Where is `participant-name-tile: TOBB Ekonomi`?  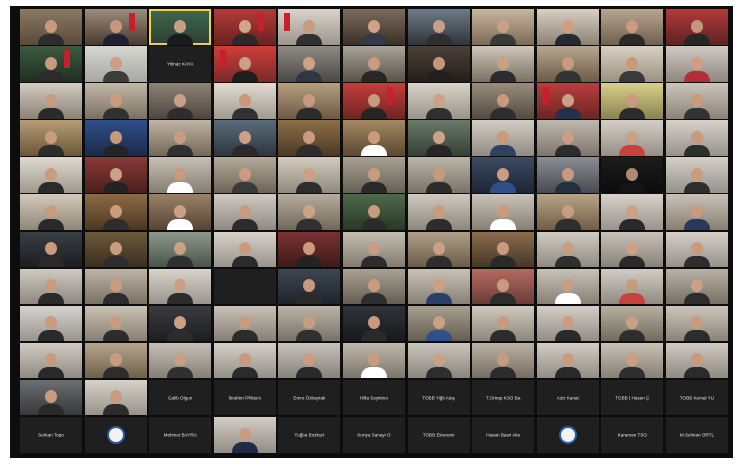
participant-name-tile: TOBB Ekonomi is located at coordinates (438, 435).